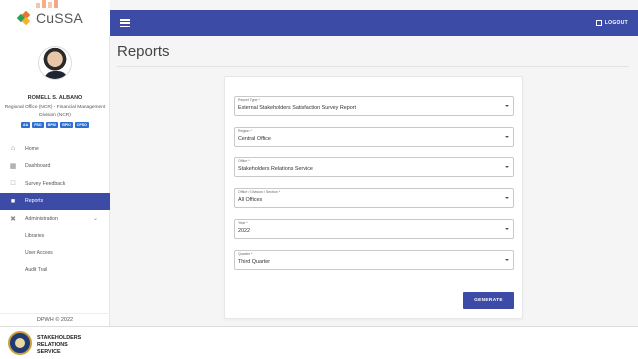  Describe the element at coordinates (49, 4) in the screenshot. I see `decorative-bars` at that location.